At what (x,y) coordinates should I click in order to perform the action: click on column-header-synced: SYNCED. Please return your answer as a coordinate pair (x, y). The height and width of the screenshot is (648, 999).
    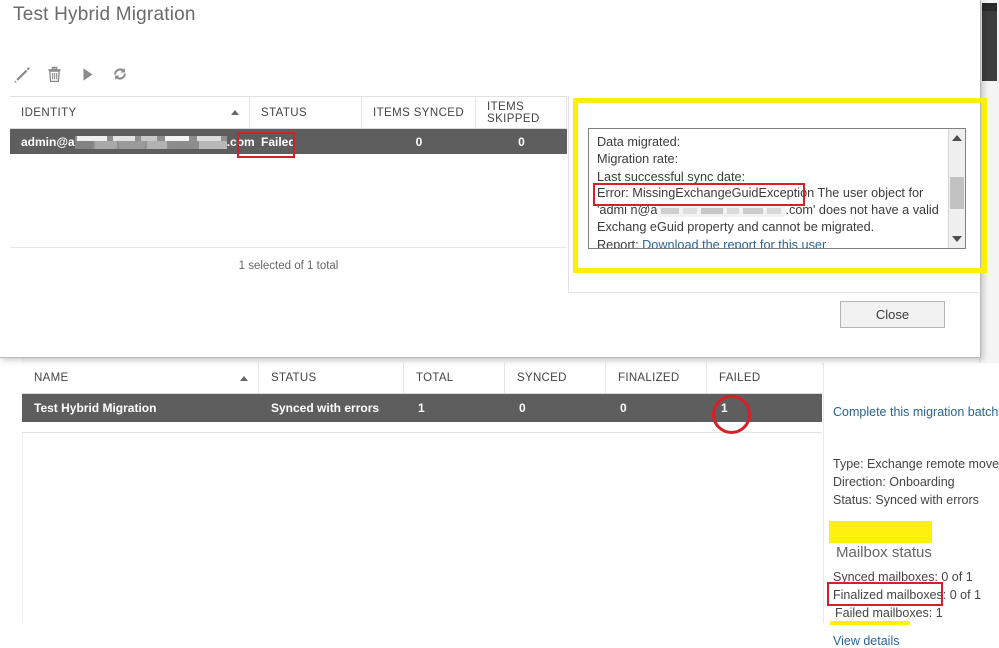
    Looking at the image, I should click on (555, 378).